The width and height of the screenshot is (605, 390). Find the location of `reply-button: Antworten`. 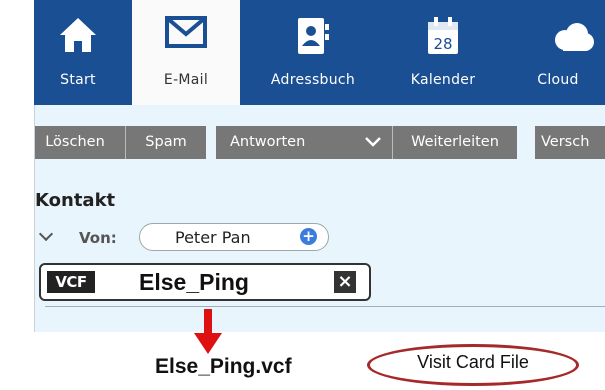

reply-button: Antworten is located at coordinates (285, 142).